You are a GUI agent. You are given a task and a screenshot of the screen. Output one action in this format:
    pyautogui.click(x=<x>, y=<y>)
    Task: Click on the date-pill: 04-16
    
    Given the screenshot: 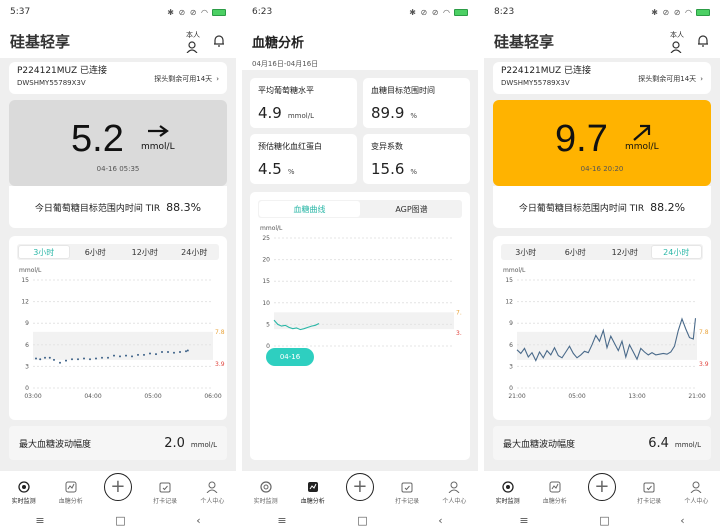 What is the action you would take?
    pyautogui.click(x=290, y=357)
    